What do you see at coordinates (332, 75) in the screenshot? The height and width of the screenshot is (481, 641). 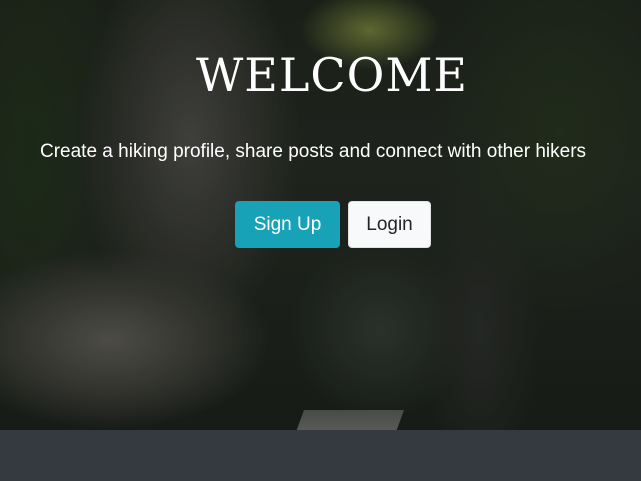 I see `welcome-heading: WELCOME` at bounding box center [332, 75].